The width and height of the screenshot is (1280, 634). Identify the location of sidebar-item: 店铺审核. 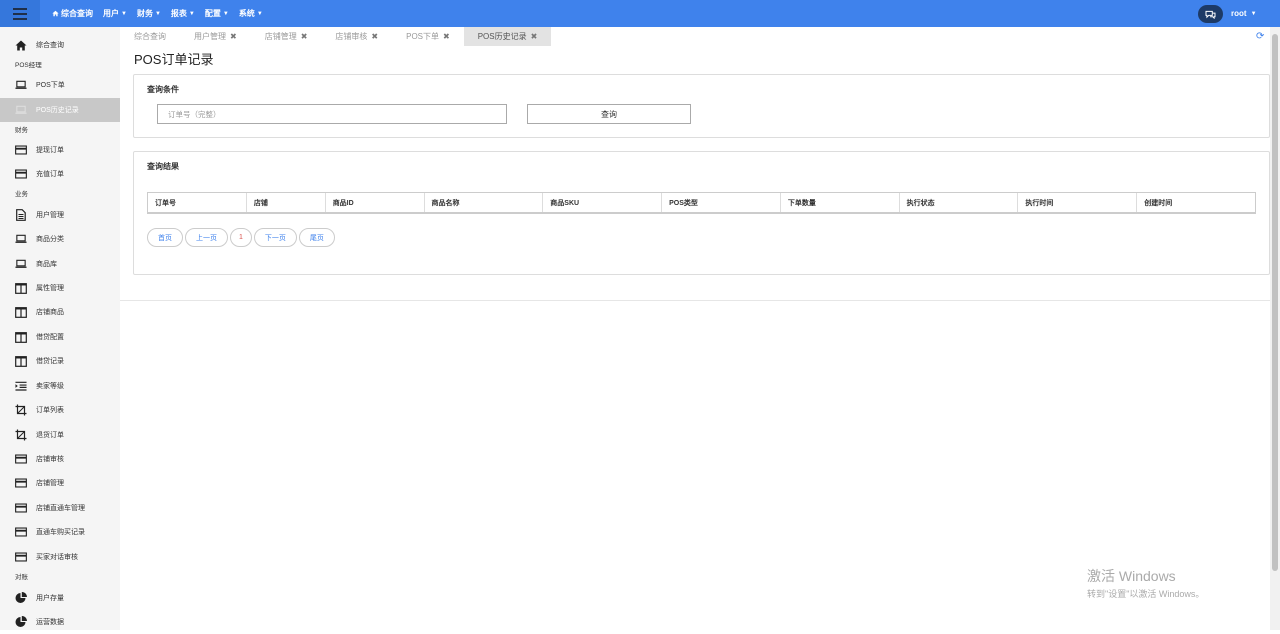
(60, 459).